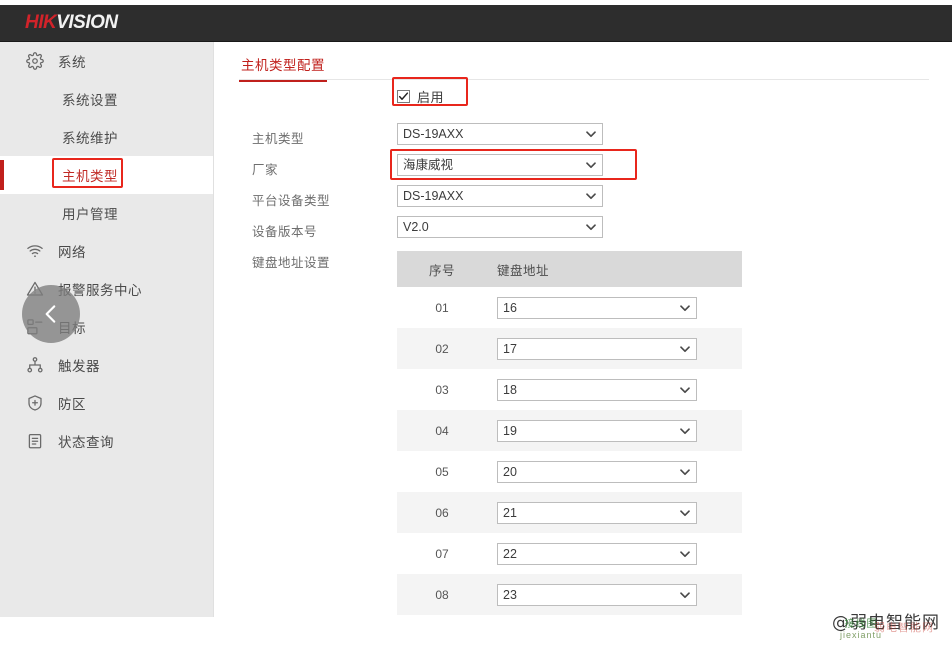 The image size is (952, 647). Describe the element at coordinates (87, 22) in the screenshot. I see `logo-vision-text: VISION` at that location.